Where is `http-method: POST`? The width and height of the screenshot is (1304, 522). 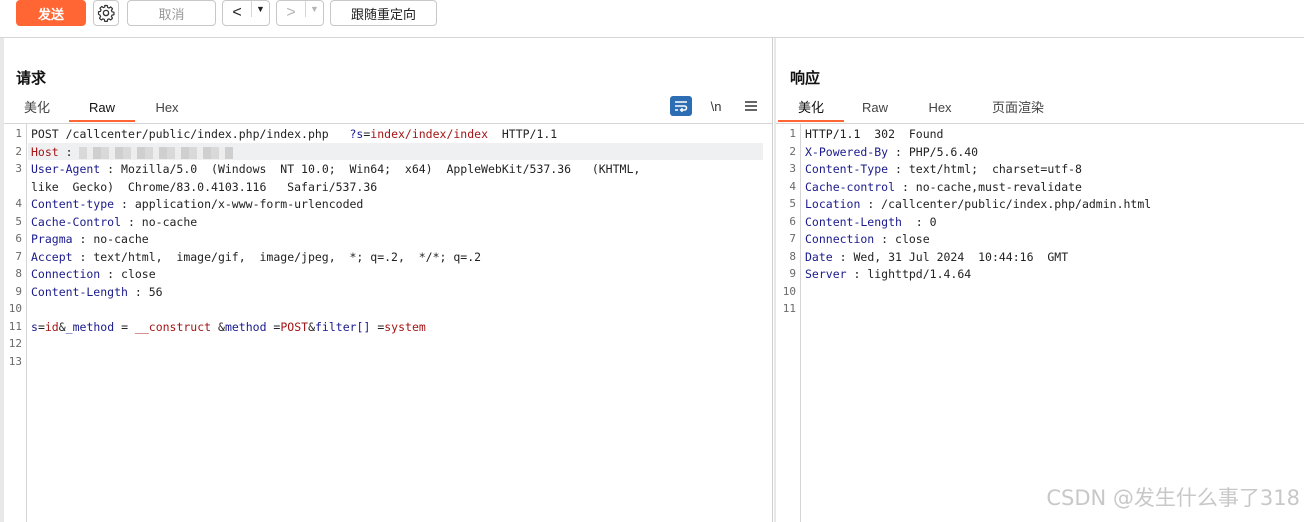 http-method: POST is located at coordinates (45, 134).